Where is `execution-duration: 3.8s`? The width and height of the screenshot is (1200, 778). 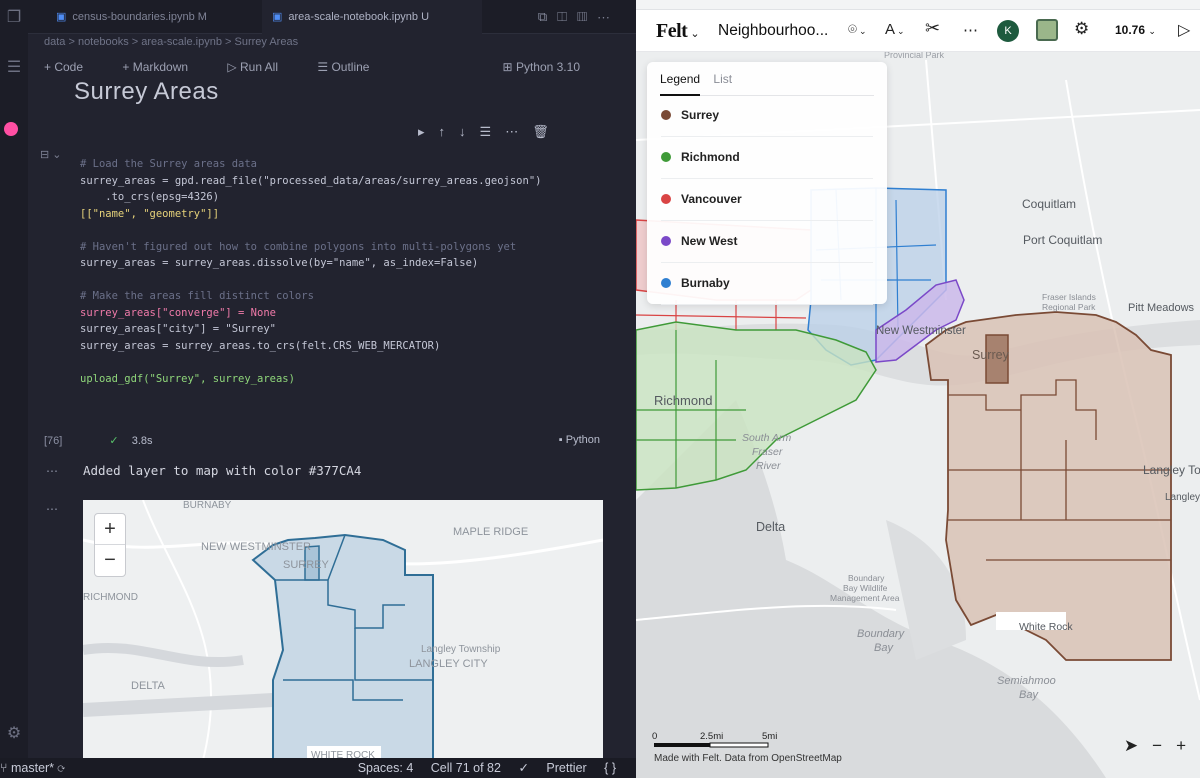
execution-duration: 3.8s is located at coordinates (142, 441).